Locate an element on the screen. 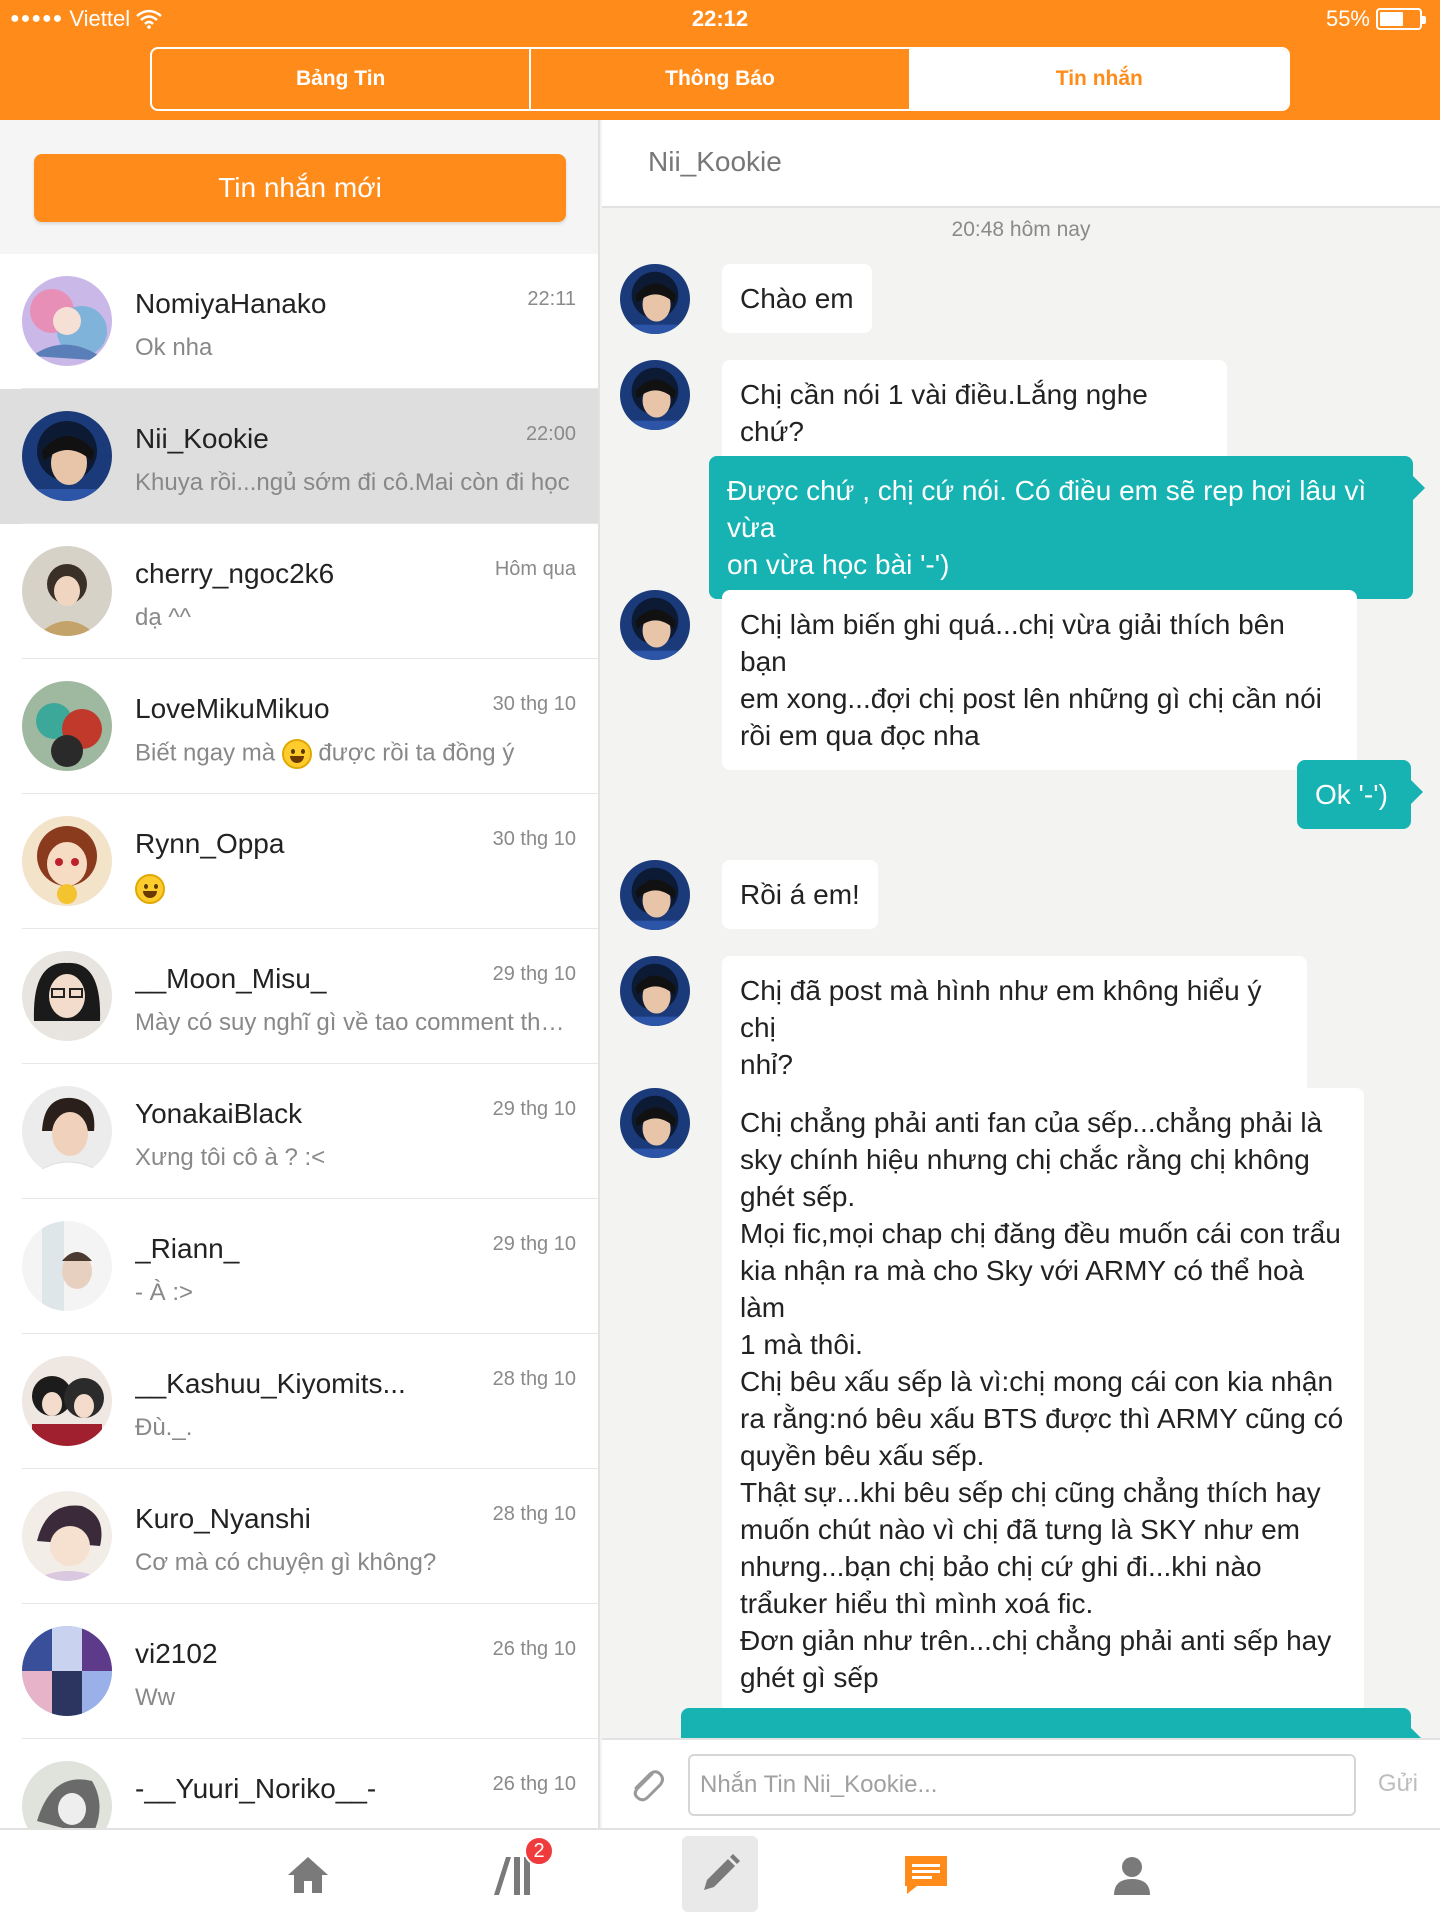  message-text: Chào em is located at coordinates (797, 298).